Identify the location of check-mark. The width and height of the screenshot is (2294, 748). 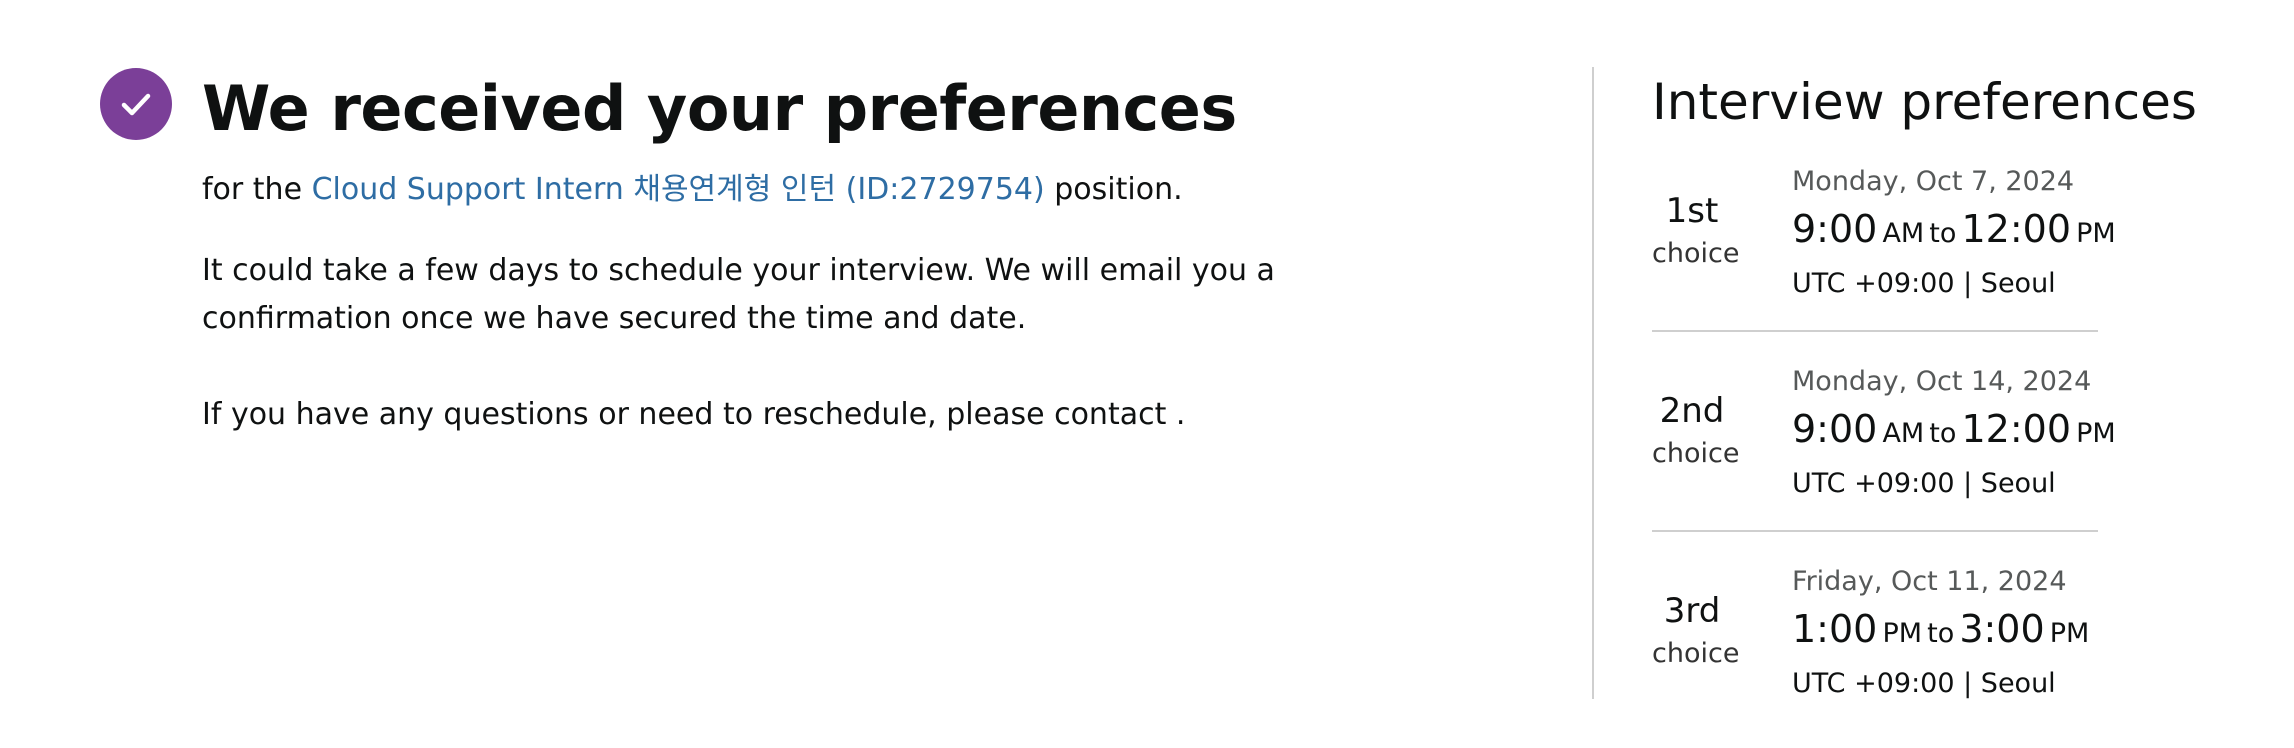
(136, 104).